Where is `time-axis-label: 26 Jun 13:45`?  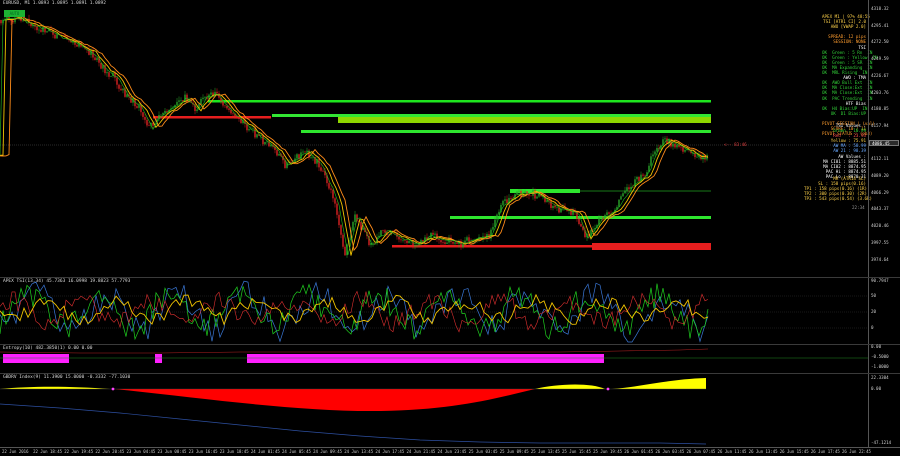
time-axis-label: 26 Jun 13:45 is located at coordinates (763, 451).